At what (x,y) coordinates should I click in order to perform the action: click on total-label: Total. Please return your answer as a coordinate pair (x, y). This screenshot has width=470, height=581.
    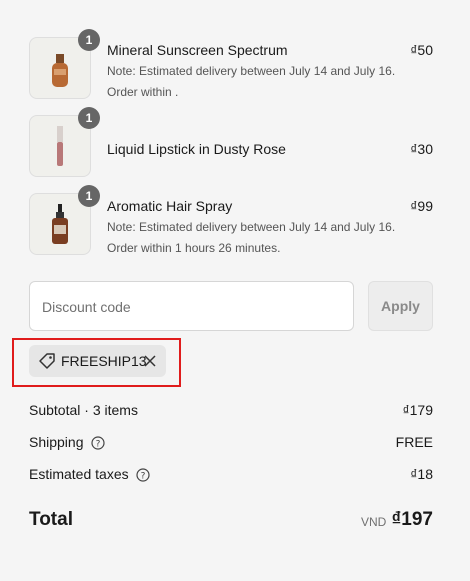
    Looking at the image, I should click on (51, 519).